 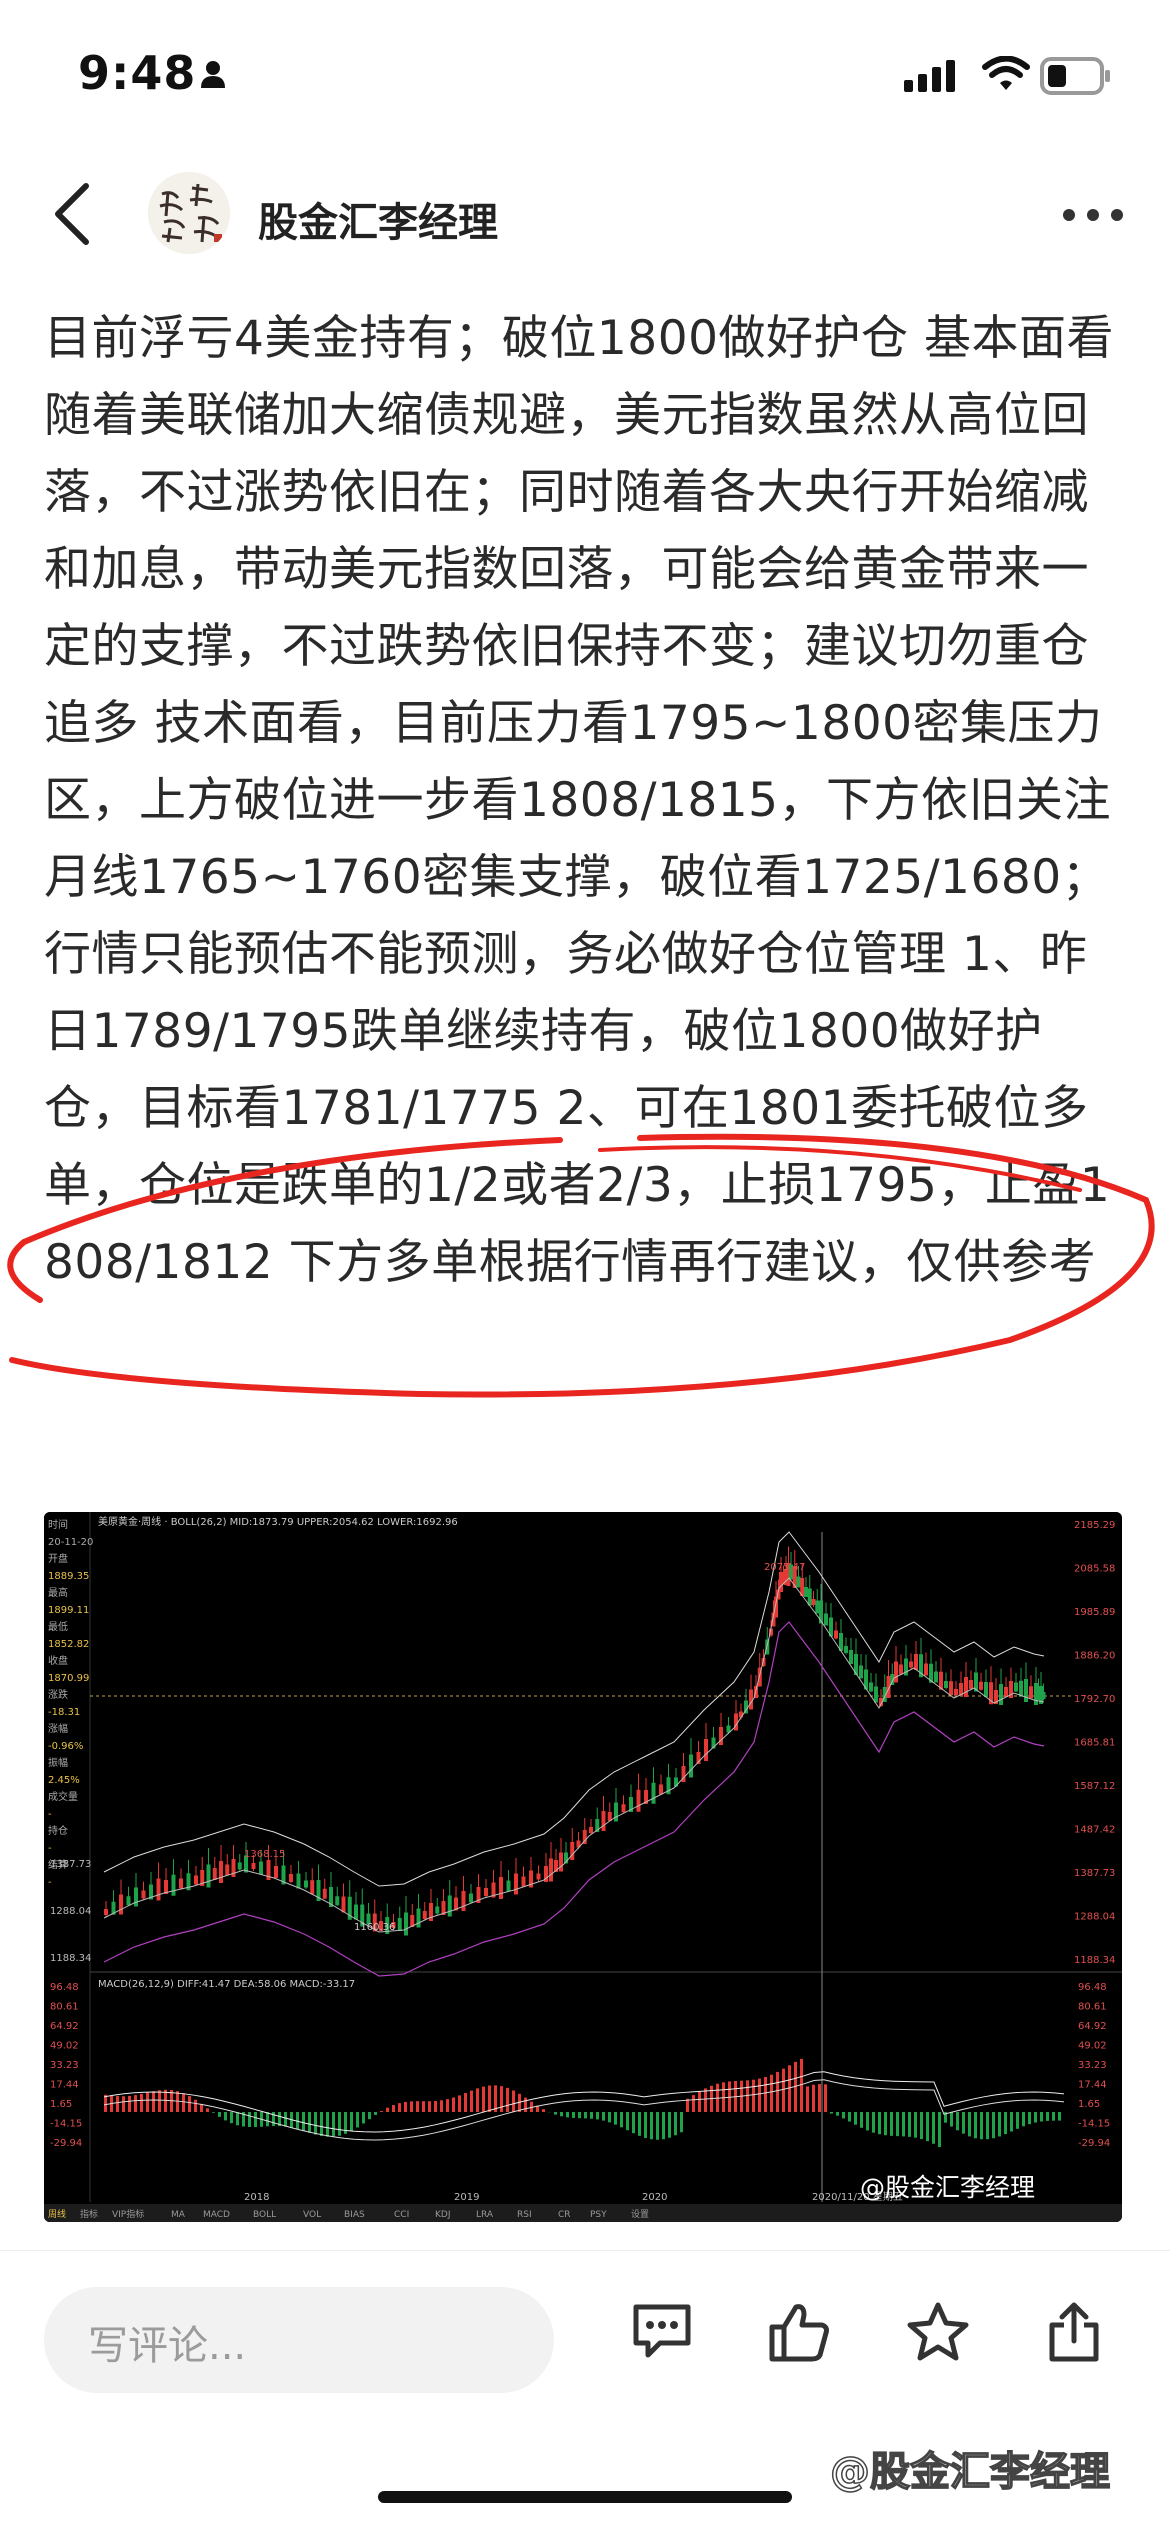 What do you see at coordinates (61, 2104) in the screenshot?
I see `macd-left-tick: 1.65` at bounding box center [61, 2104].